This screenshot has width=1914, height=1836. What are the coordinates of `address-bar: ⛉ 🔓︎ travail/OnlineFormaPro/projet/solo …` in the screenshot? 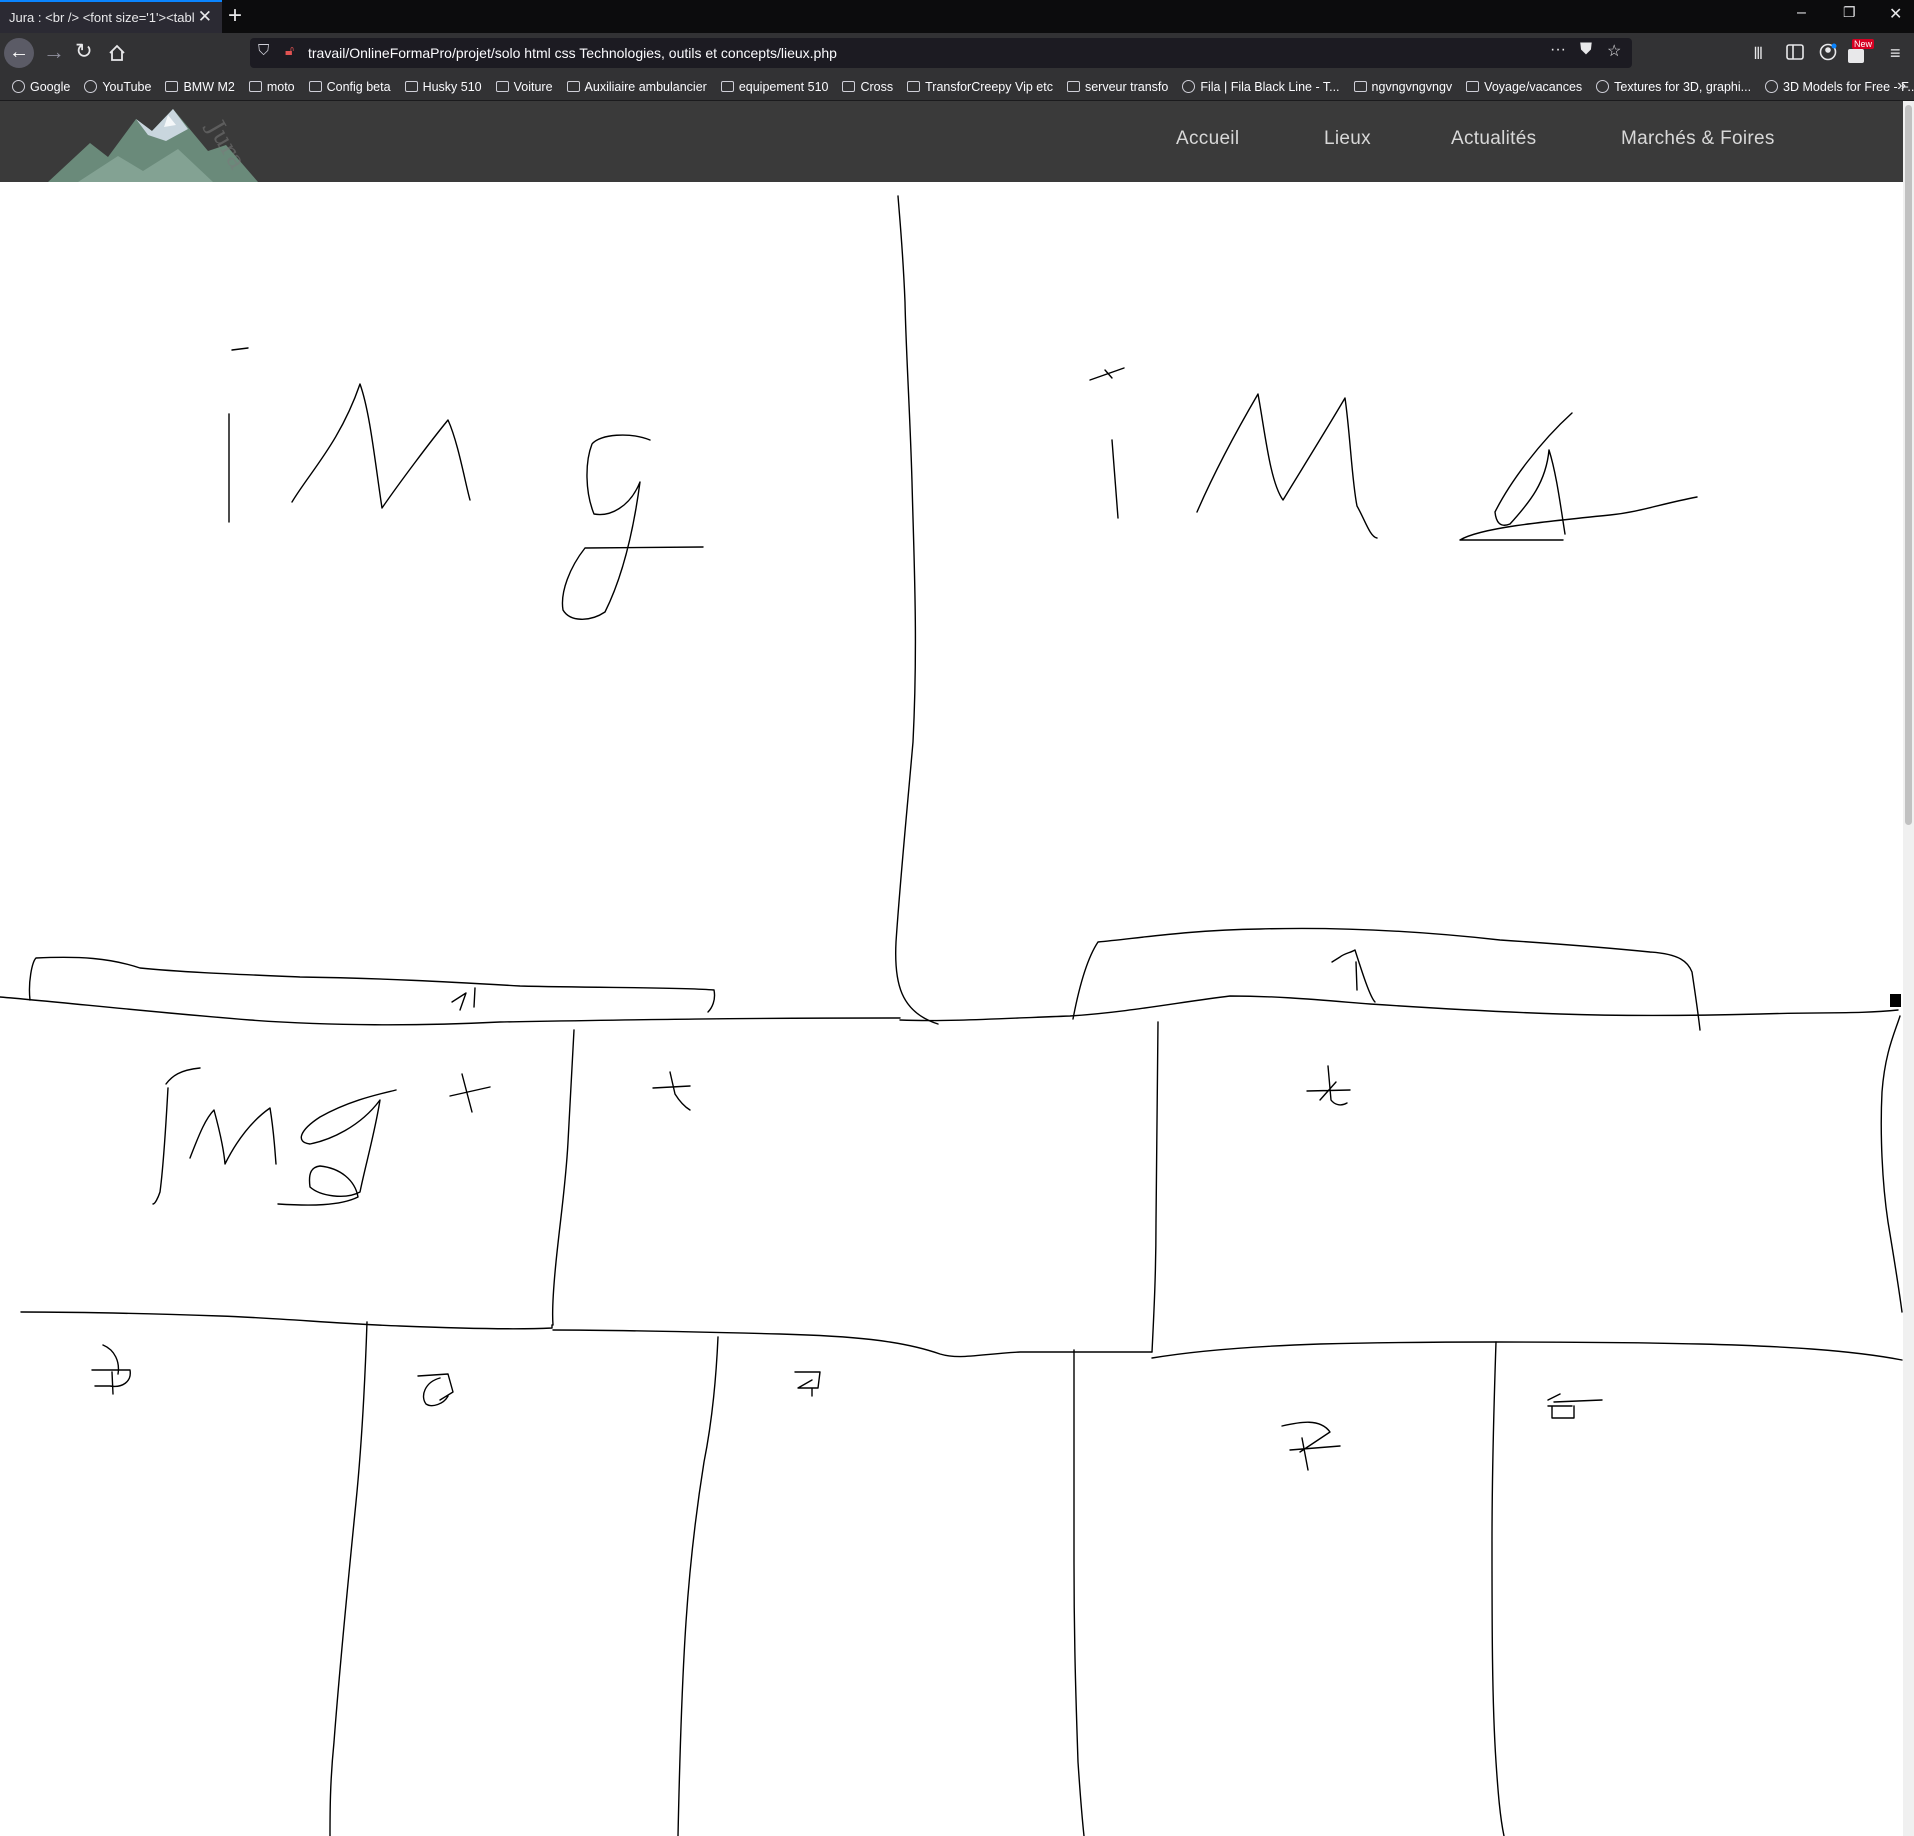 It's located at (941, 53).